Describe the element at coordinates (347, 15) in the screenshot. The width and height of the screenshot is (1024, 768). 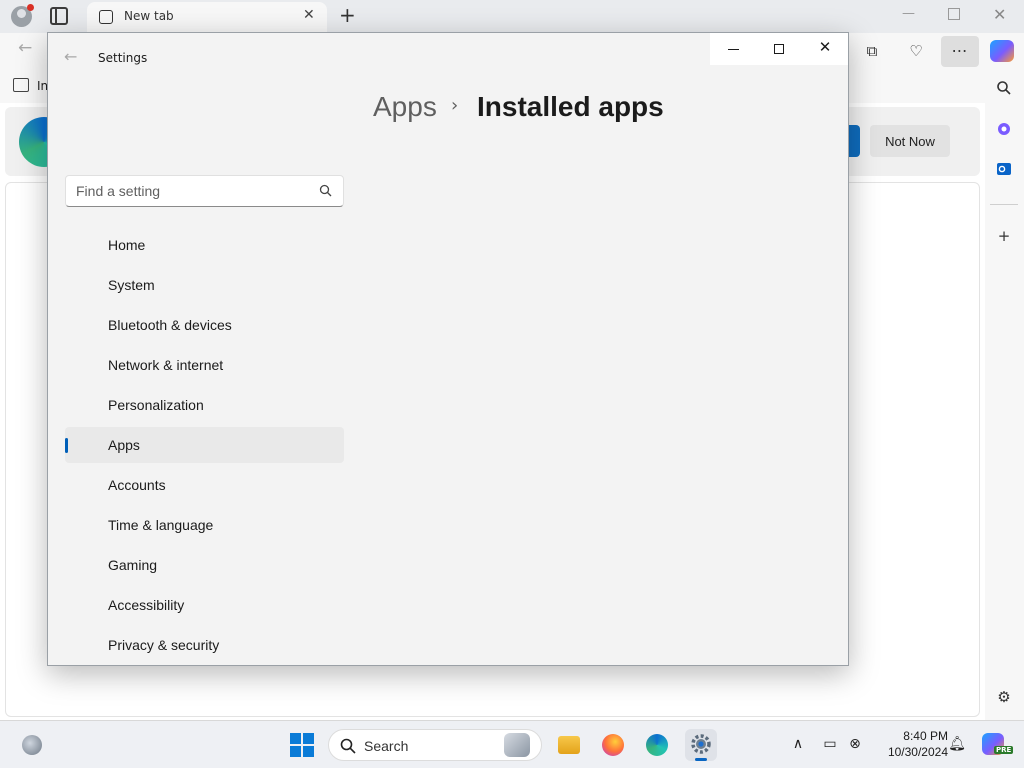
I see `new-tab-plus-icon: +` at that location.